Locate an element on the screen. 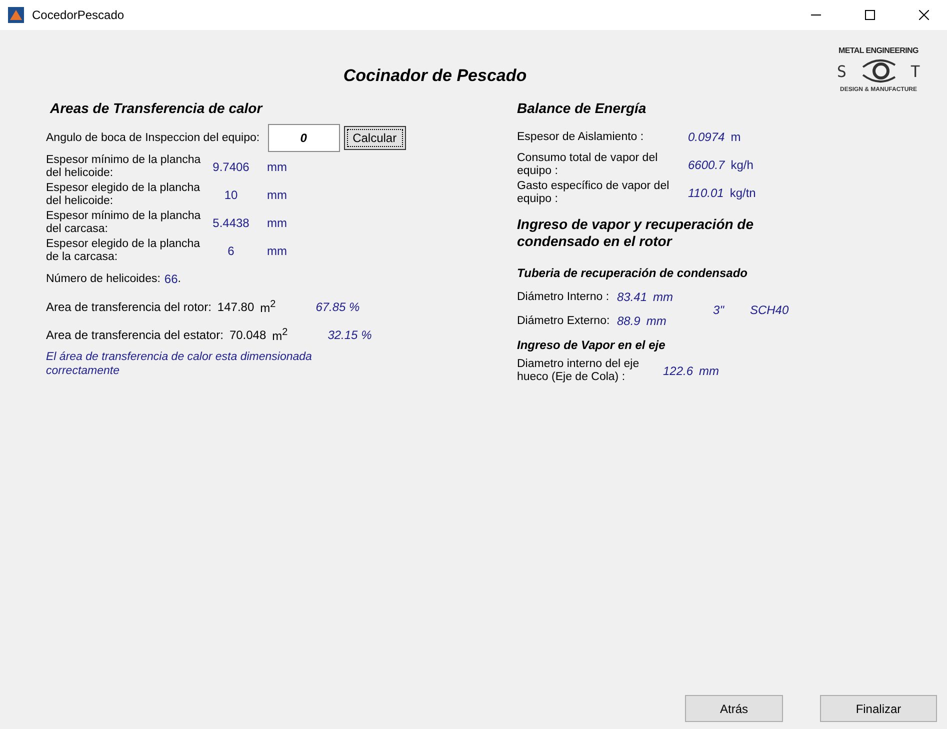 This screenshot has width=947, height=729. value-text: 66 is located at coordinates (171, 279).